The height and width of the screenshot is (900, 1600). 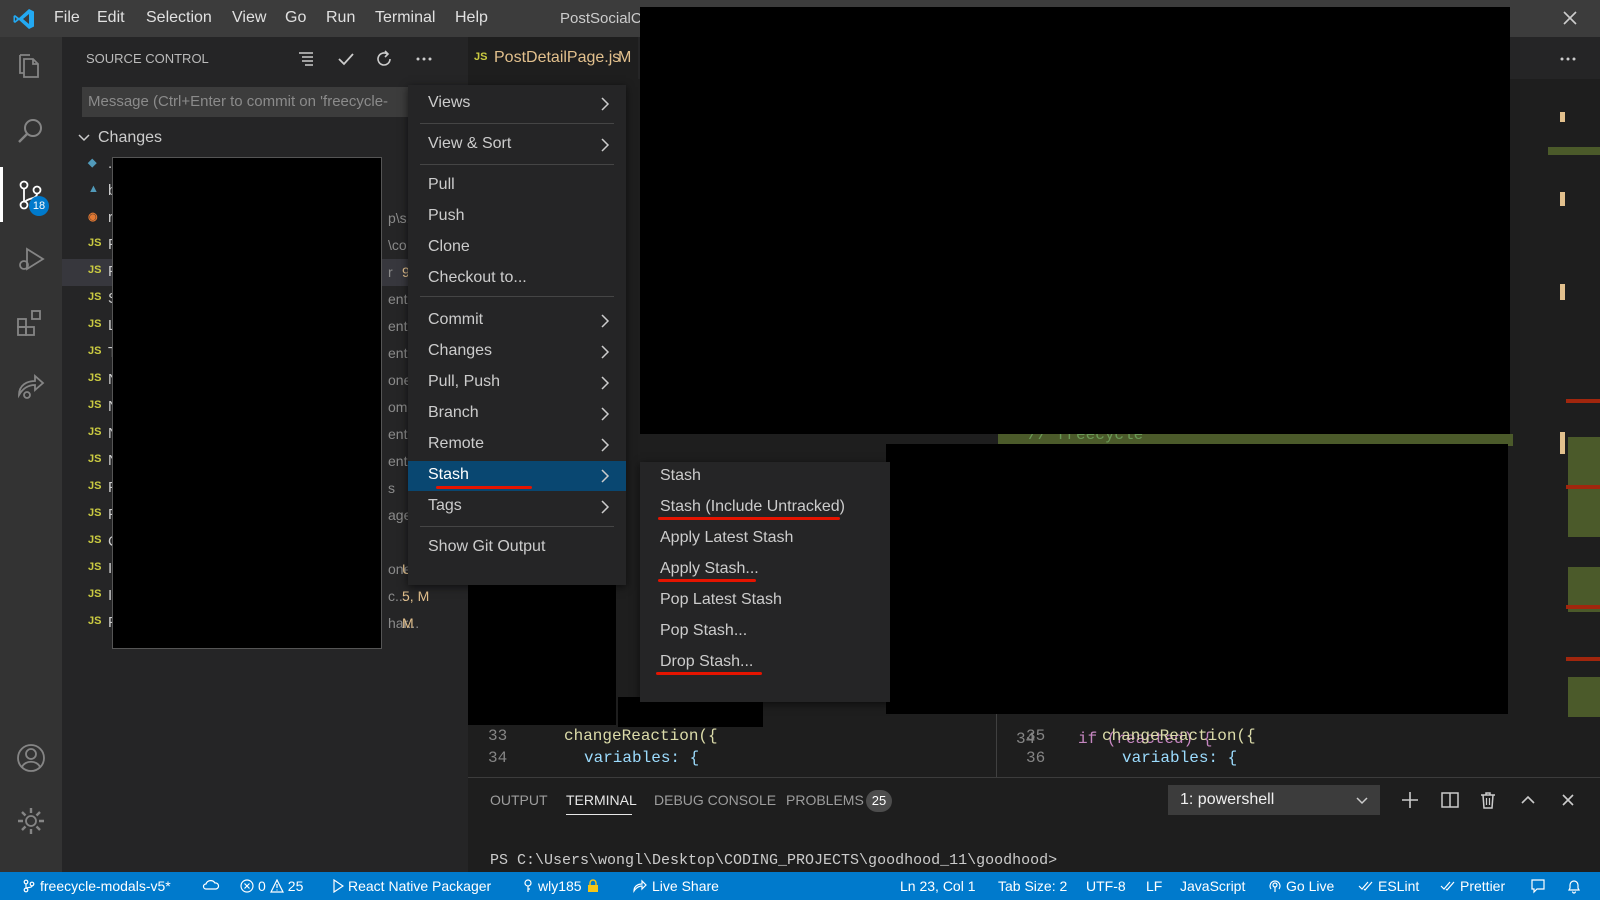 What do you see at coordinates (390, 272) in the screenshot?
I see `file-path: r` at bounding box center [390, 272].